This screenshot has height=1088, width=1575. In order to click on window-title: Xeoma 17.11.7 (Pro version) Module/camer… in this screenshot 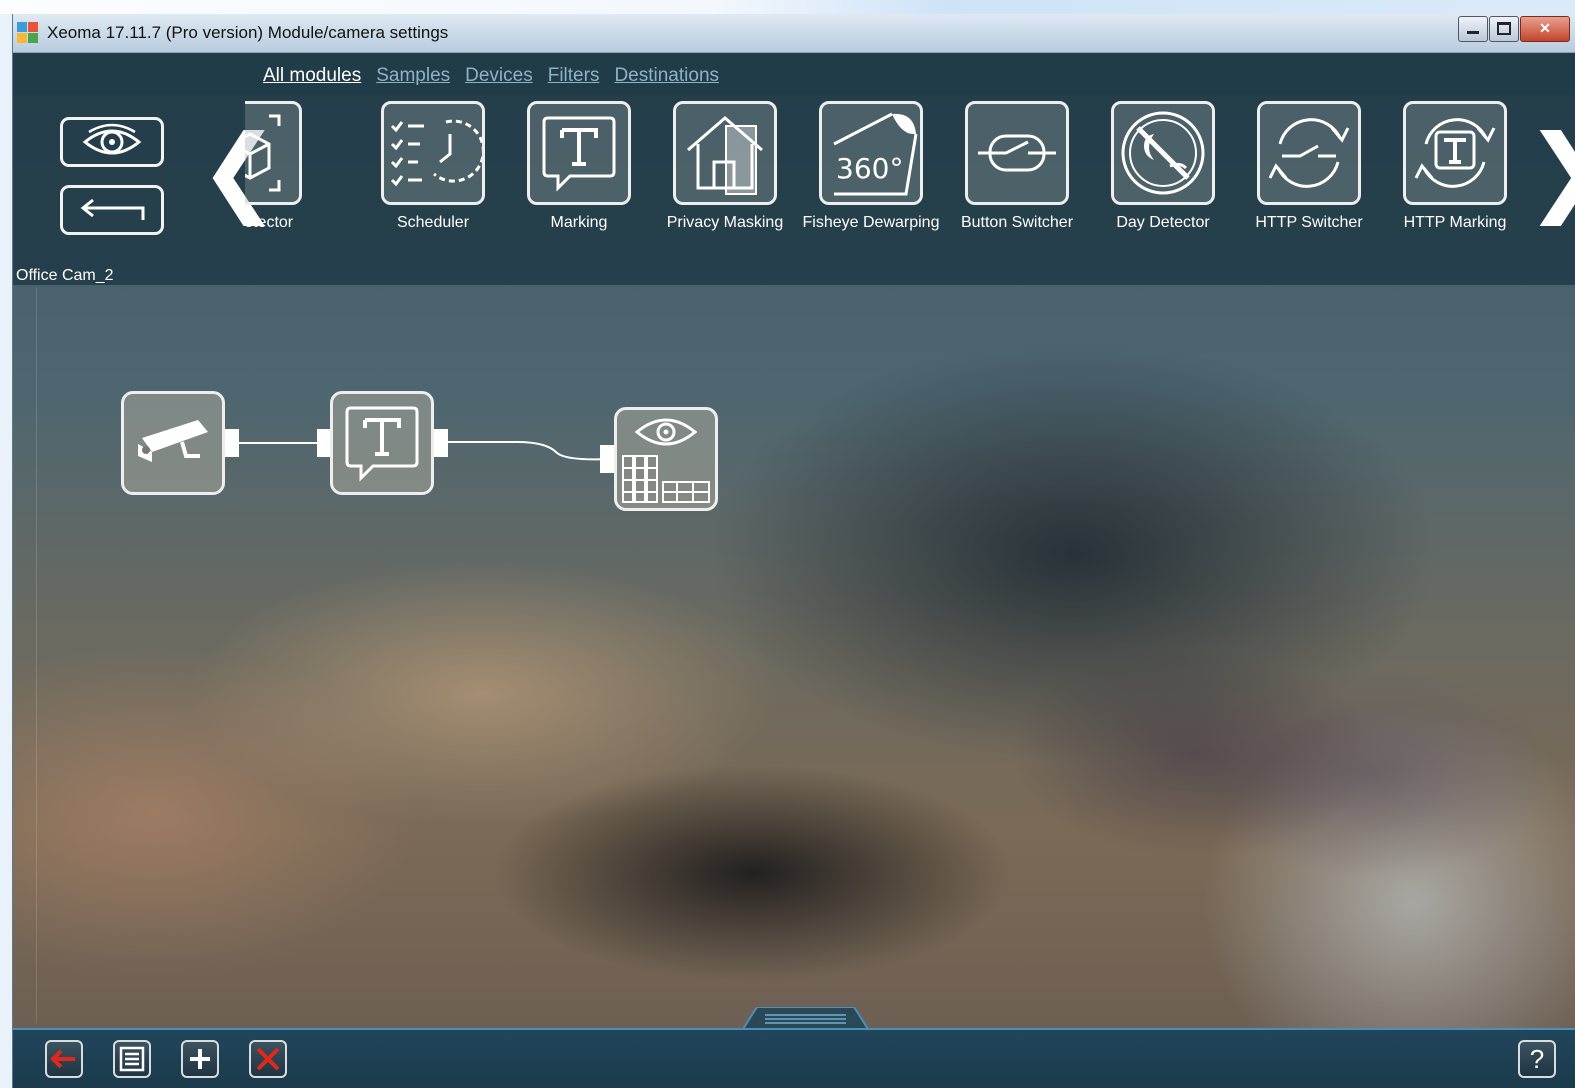, I will do `click(248, 32)`.